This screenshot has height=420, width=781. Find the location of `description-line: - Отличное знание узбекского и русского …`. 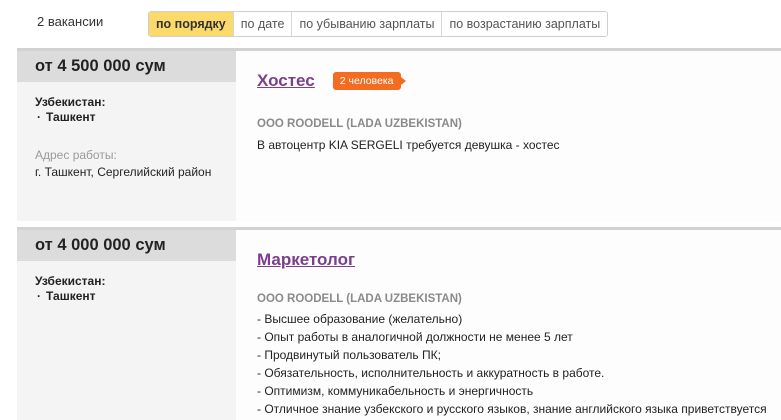

description-line: - Отличное знание узбекского и русского … is located at coordinates (512, 409).